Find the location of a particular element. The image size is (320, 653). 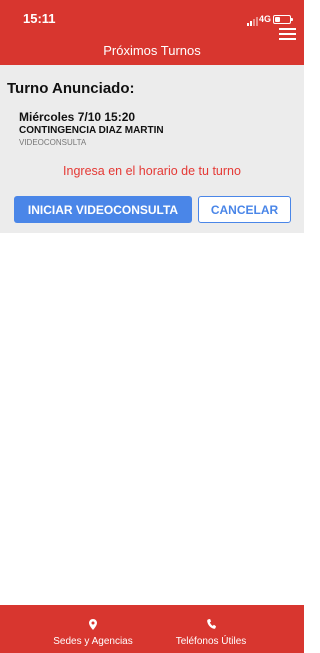

network-type: 4G is located at coordinates (265, 19).